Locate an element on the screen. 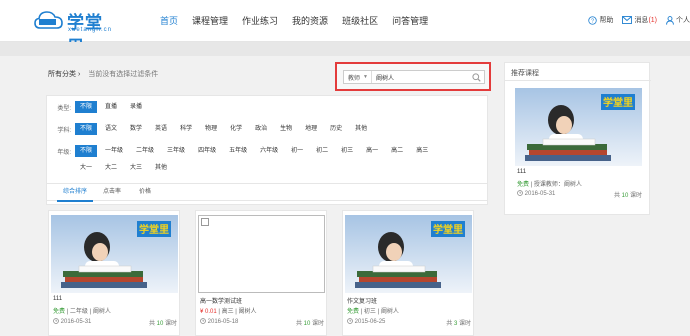 The width and height of the screenshot is (690, 336). nav-homework: 作业练习 is located at coordinates (260, 21).